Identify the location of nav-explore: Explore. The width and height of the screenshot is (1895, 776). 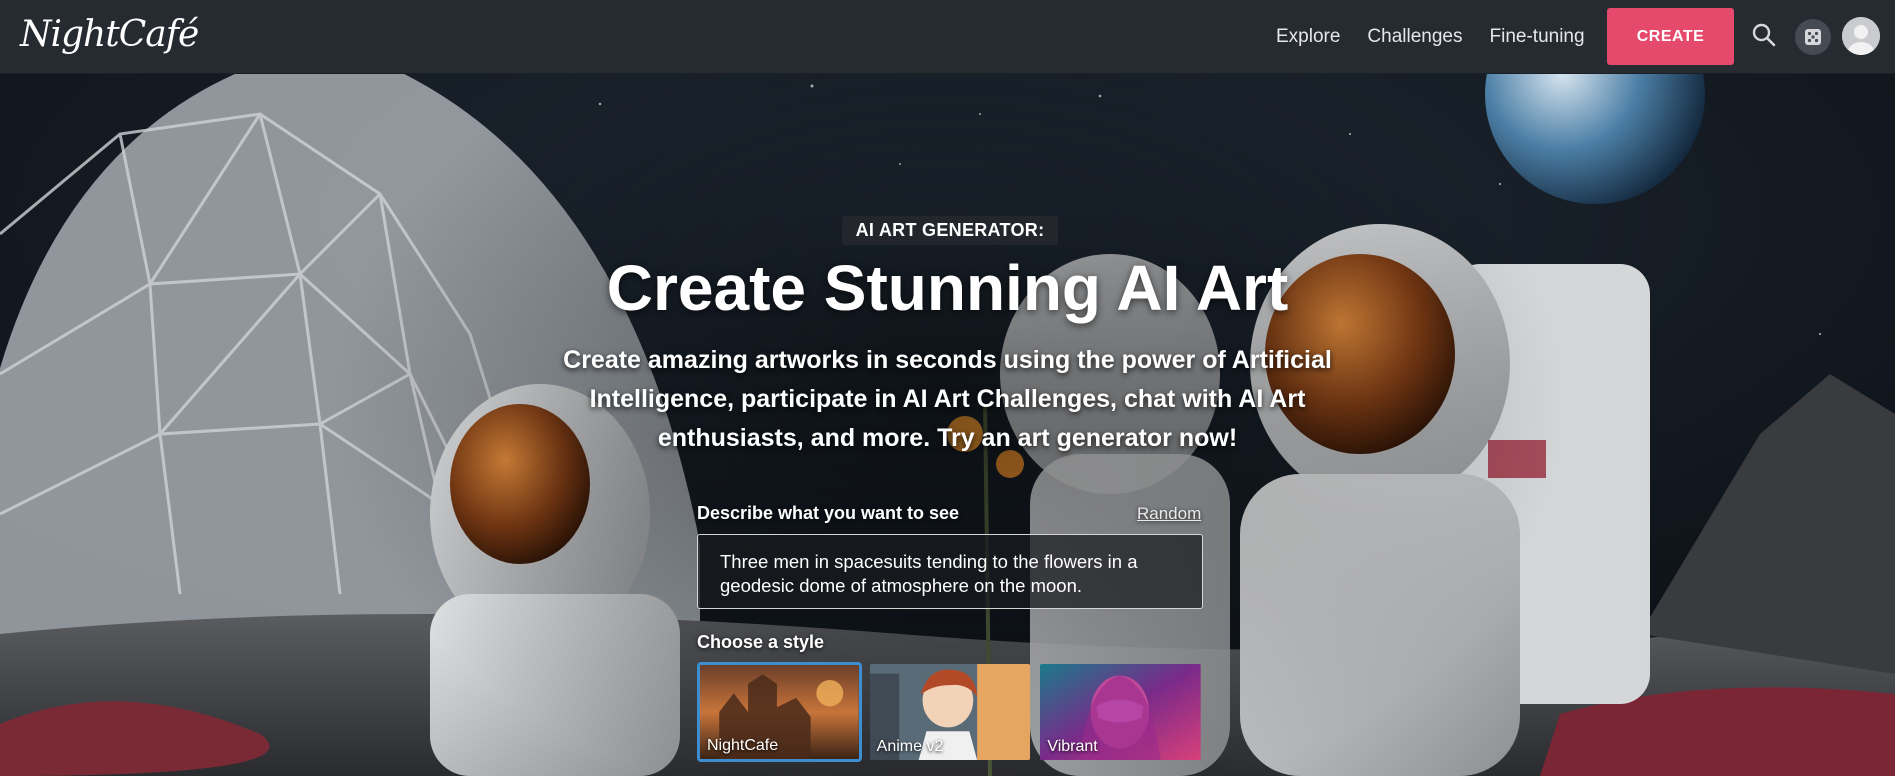
(1308, 37).